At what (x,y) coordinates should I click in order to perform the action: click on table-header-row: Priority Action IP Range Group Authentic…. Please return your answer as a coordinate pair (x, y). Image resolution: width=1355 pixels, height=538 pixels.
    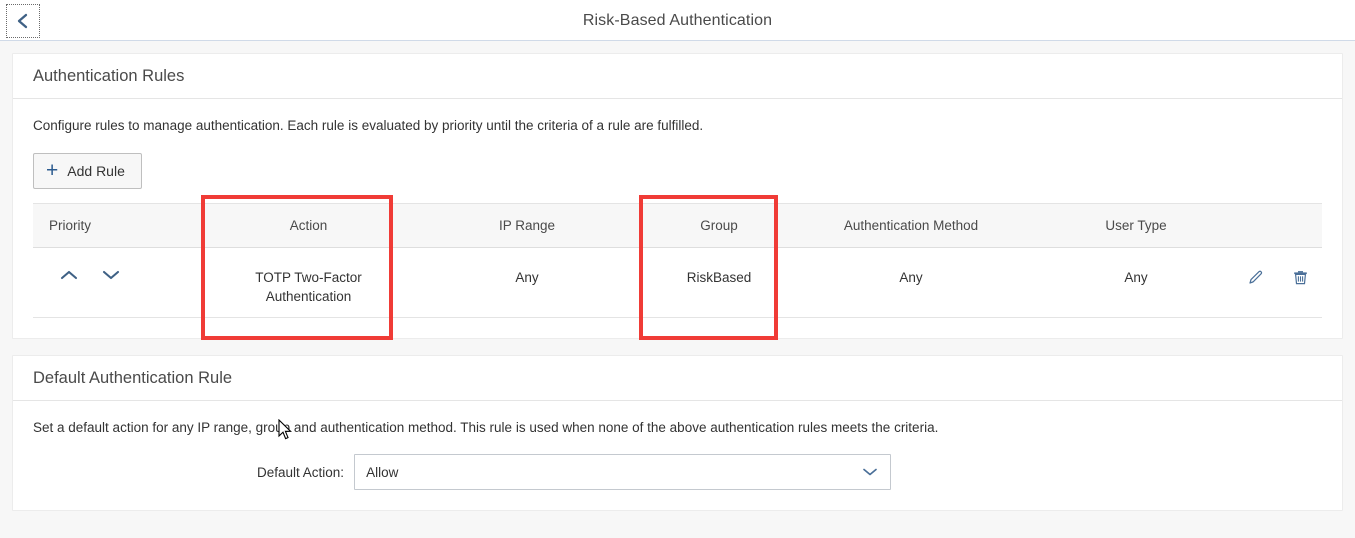
    Looking at the image, I should click on (677, 225).